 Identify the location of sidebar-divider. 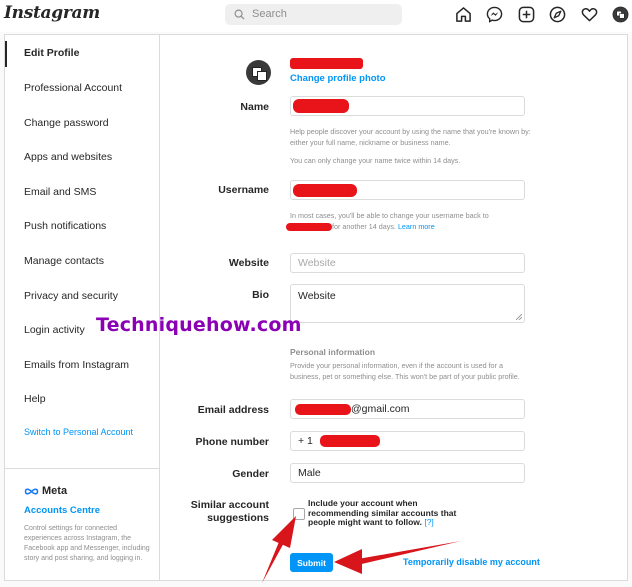
(82, 468).